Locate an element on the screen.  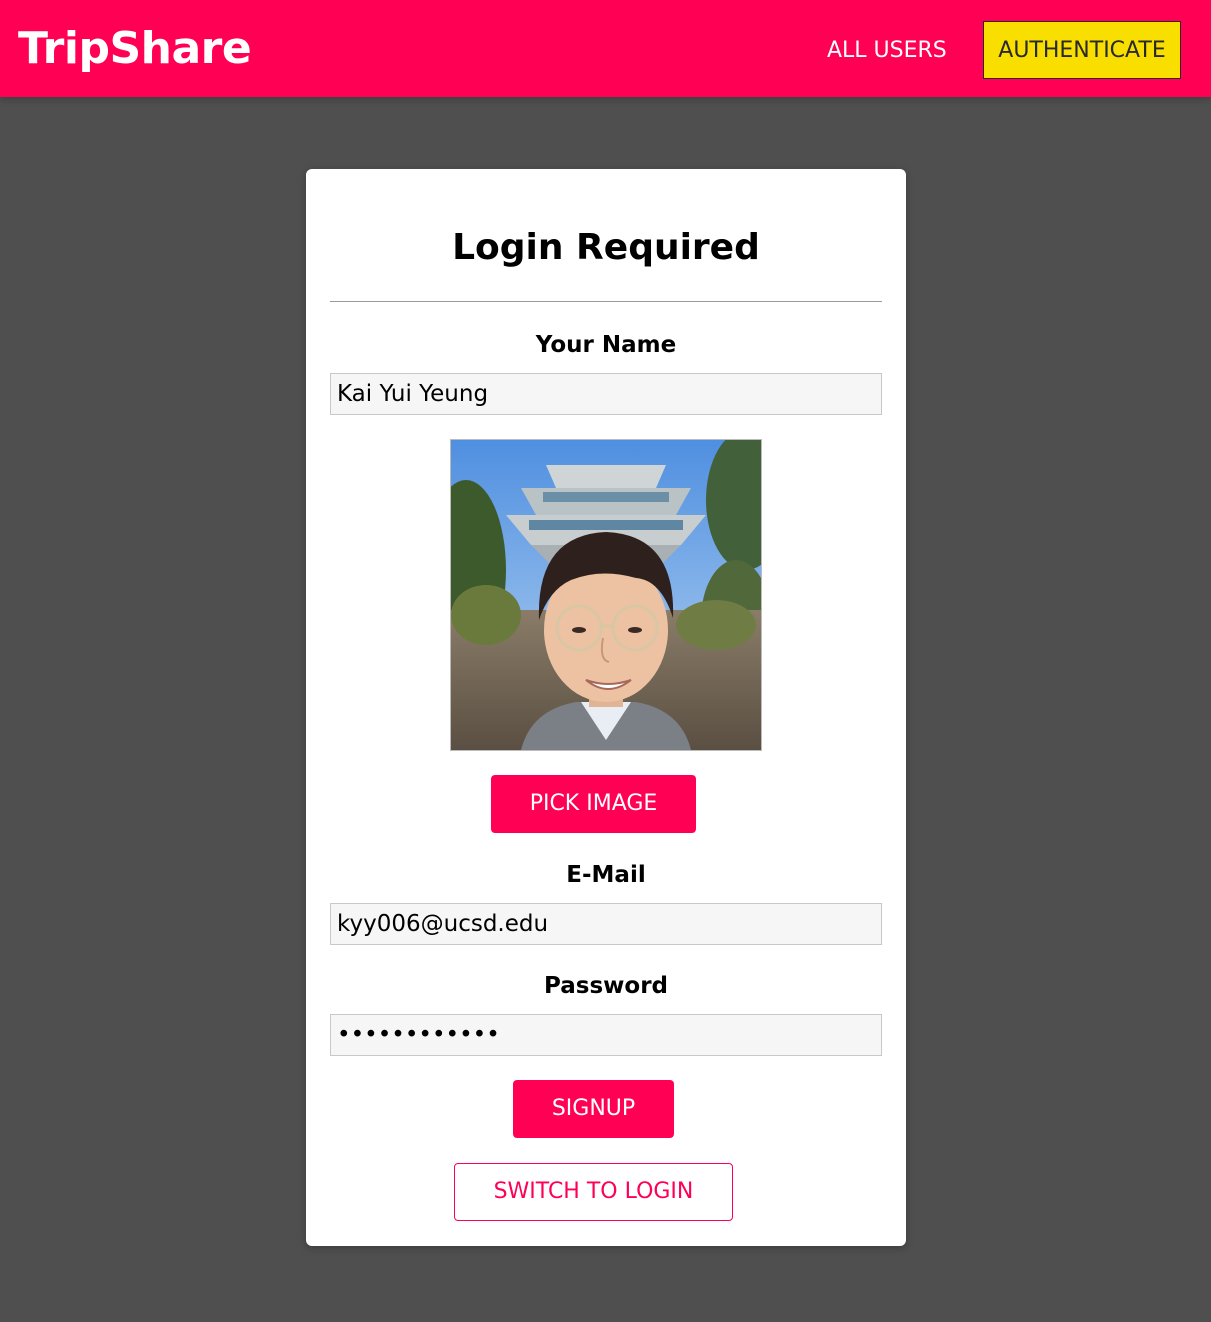
brand-logo: TripShare is located at coordinates (135, 49).